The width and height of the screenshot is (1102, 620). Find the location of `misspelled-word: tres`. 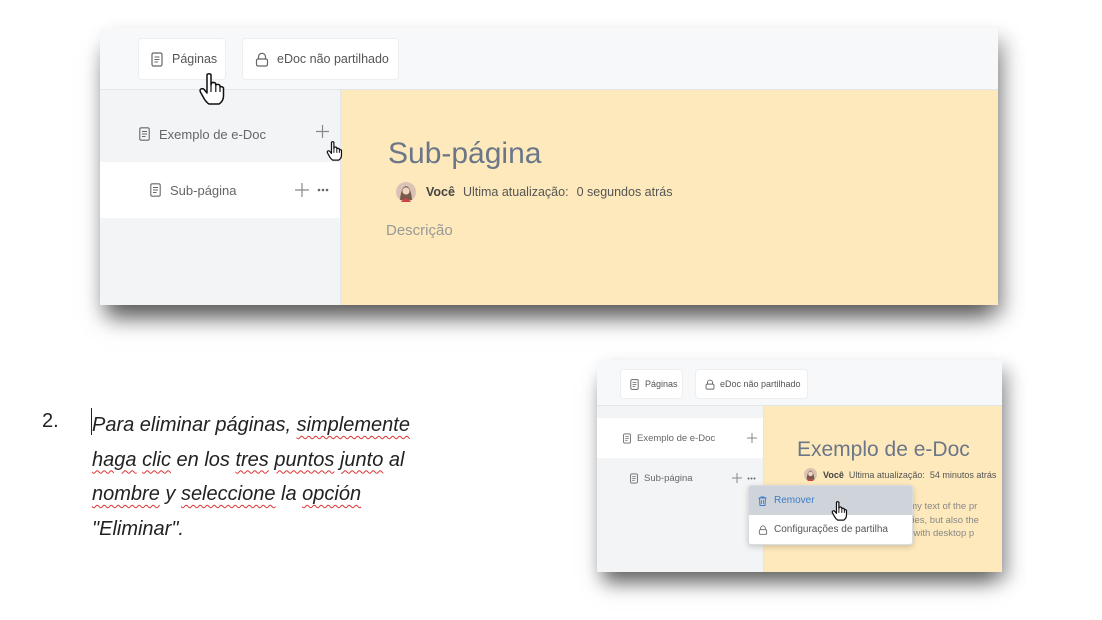

misspelled-word: tres is located at coordinates (252, 459).